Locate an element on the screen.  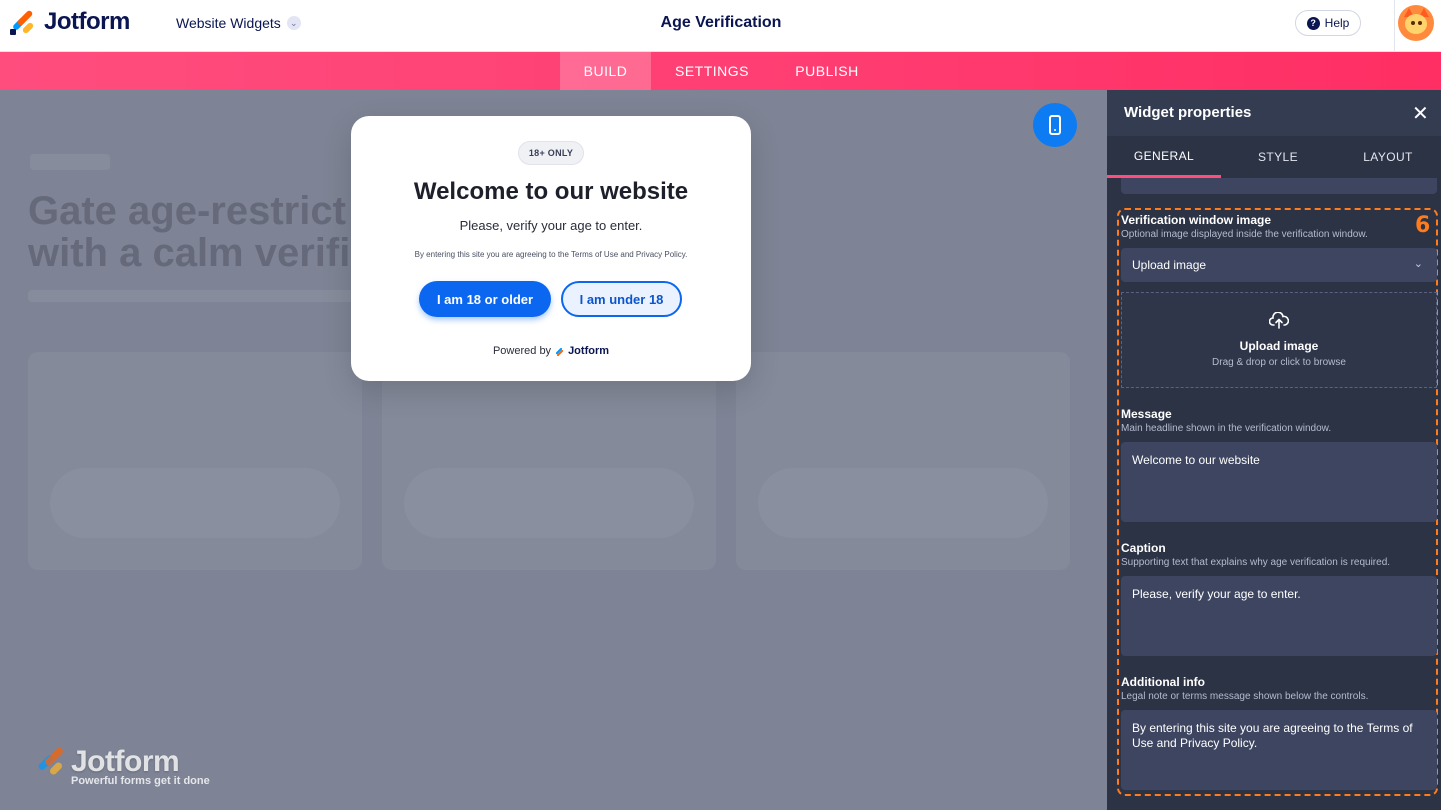
image-source-select: Upload image ⌄ is located at coordinates (1279, 265).